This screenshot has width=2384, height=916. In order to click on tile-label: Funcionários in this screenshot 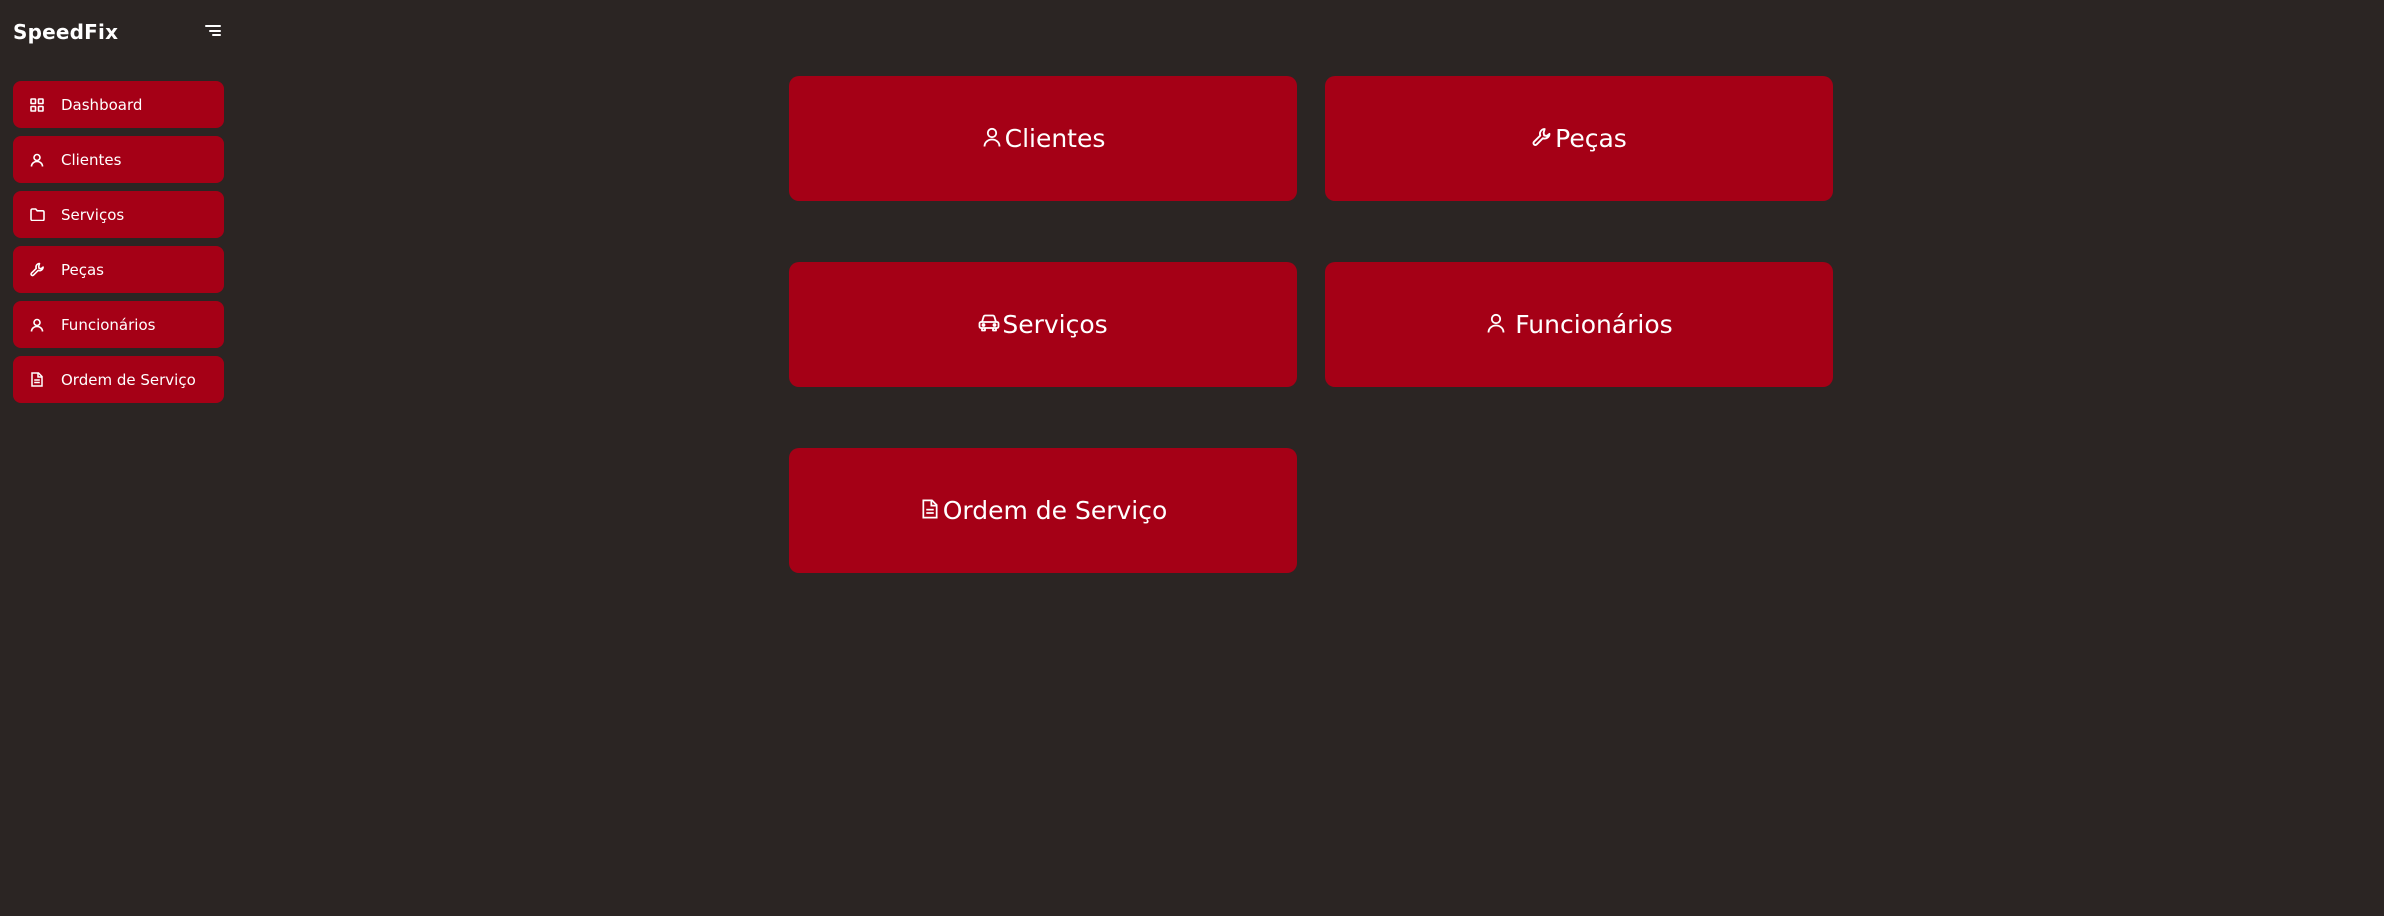, I will do `click(1594, 324)`.